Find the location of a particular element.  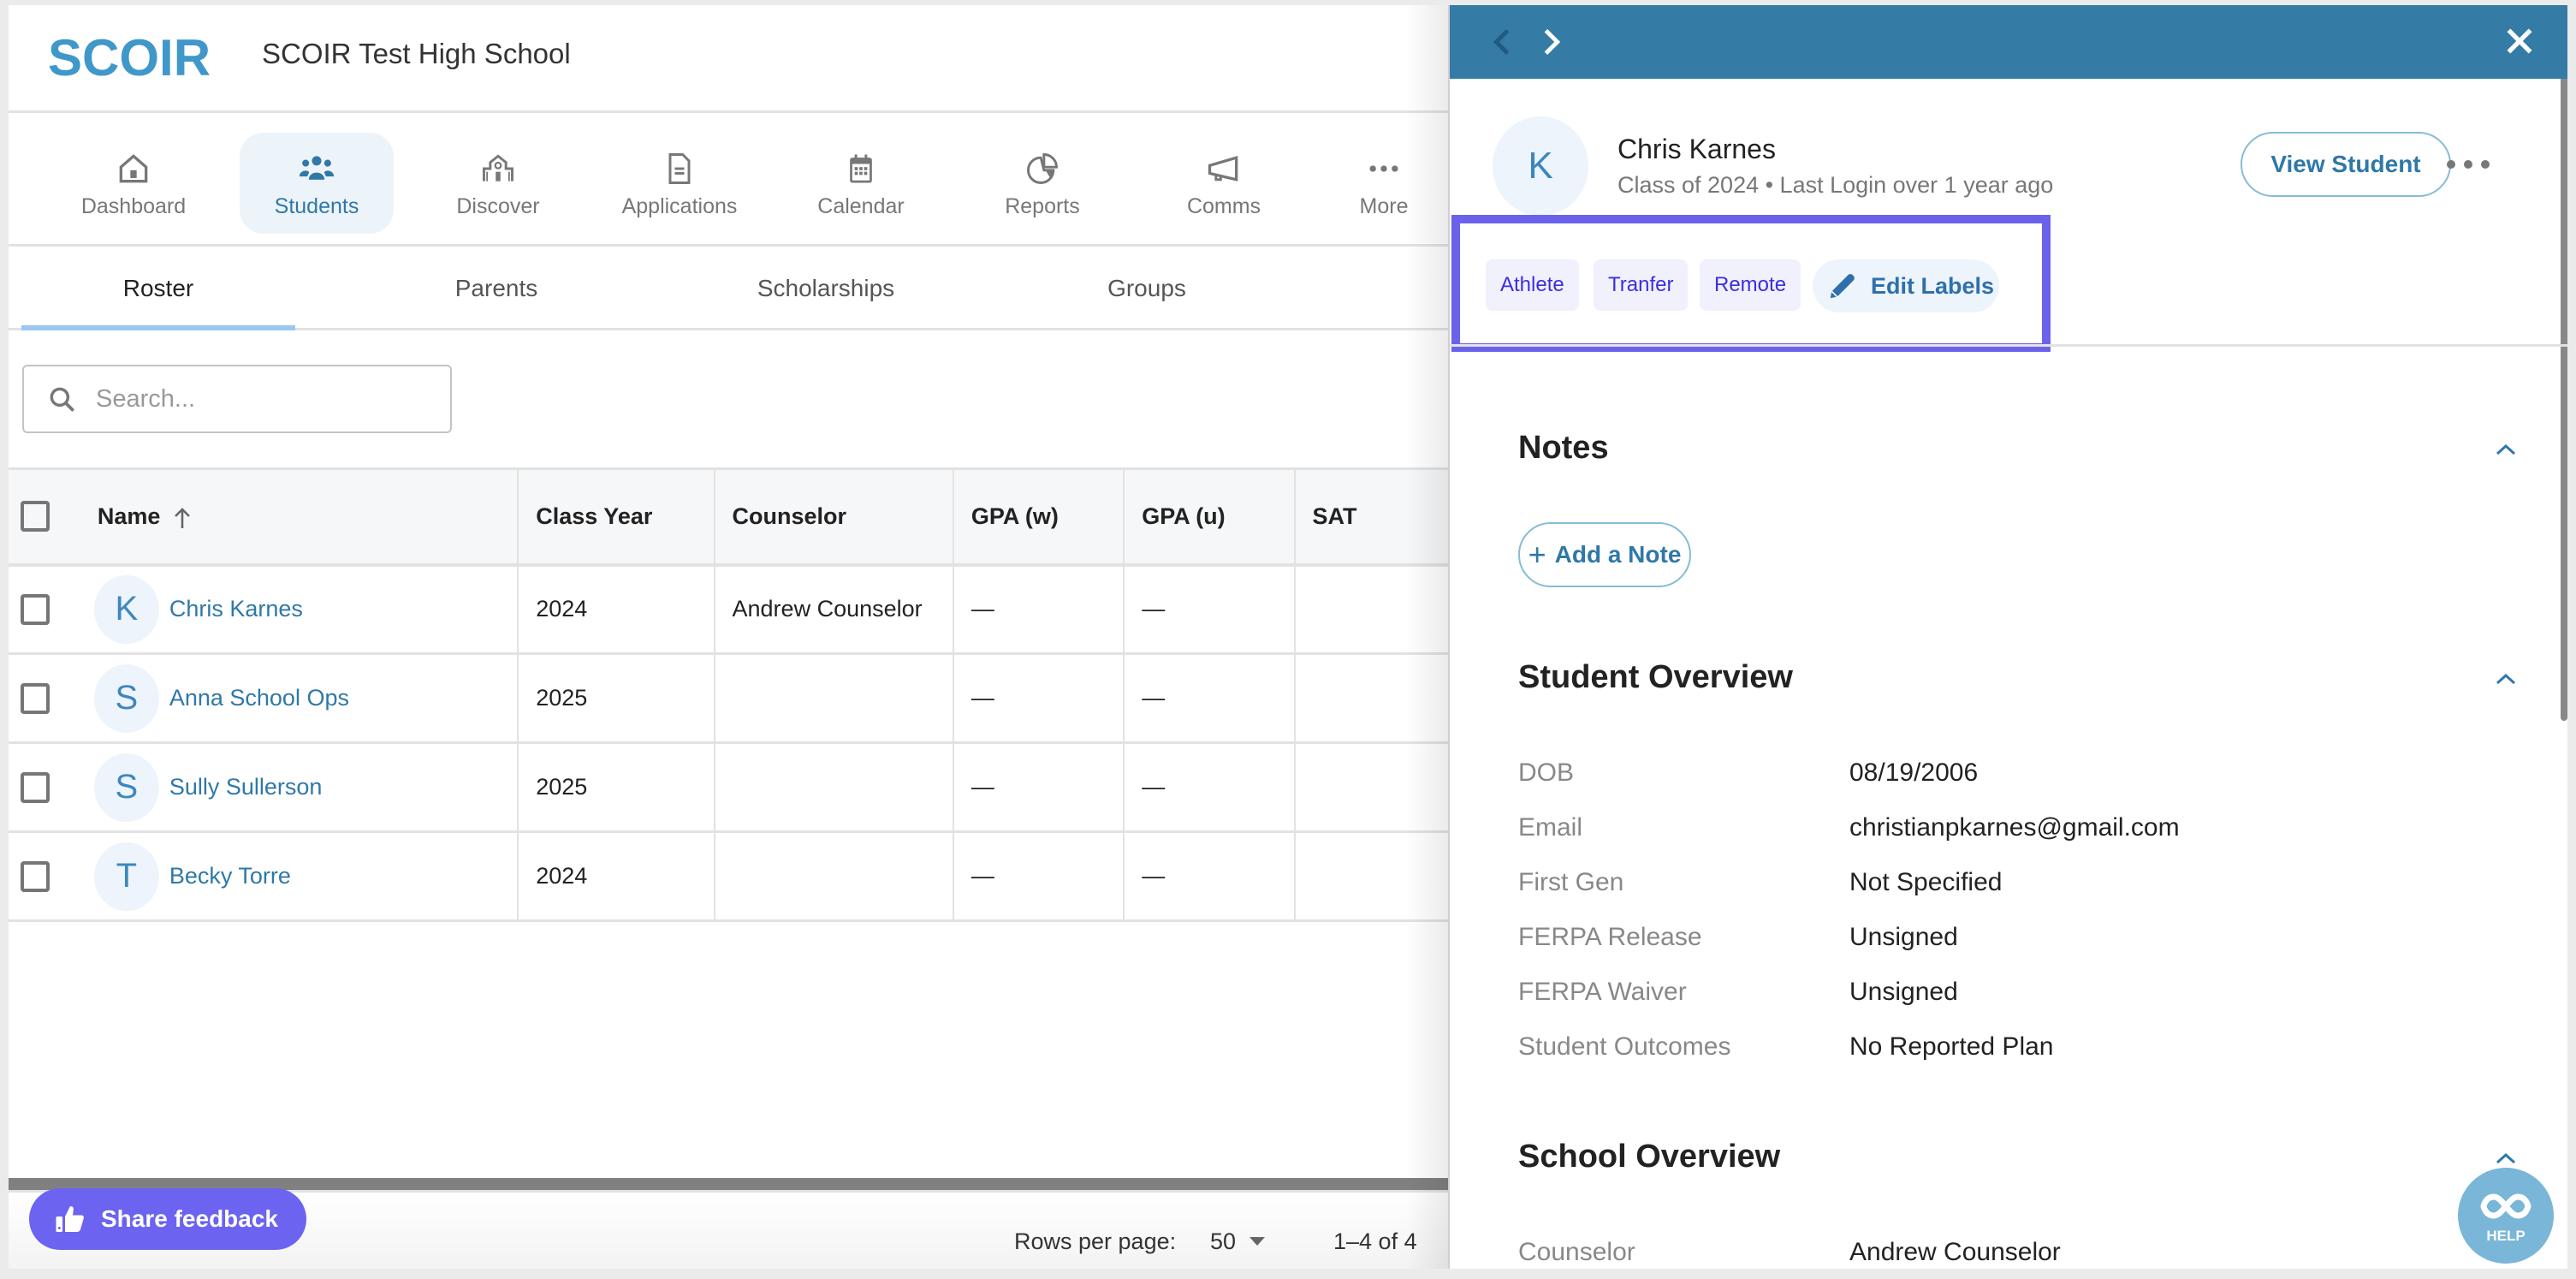

field-value: Andrew Counselor is located at coordinates (1955, 1252).